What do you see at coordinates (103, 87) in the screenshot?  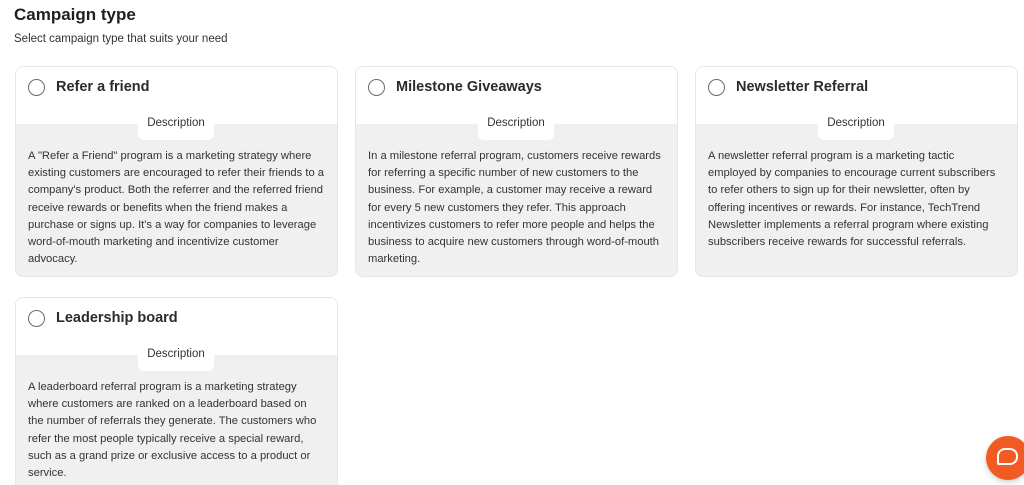 I see `card-title: Refer a friend` at bounding box center [103, 87].